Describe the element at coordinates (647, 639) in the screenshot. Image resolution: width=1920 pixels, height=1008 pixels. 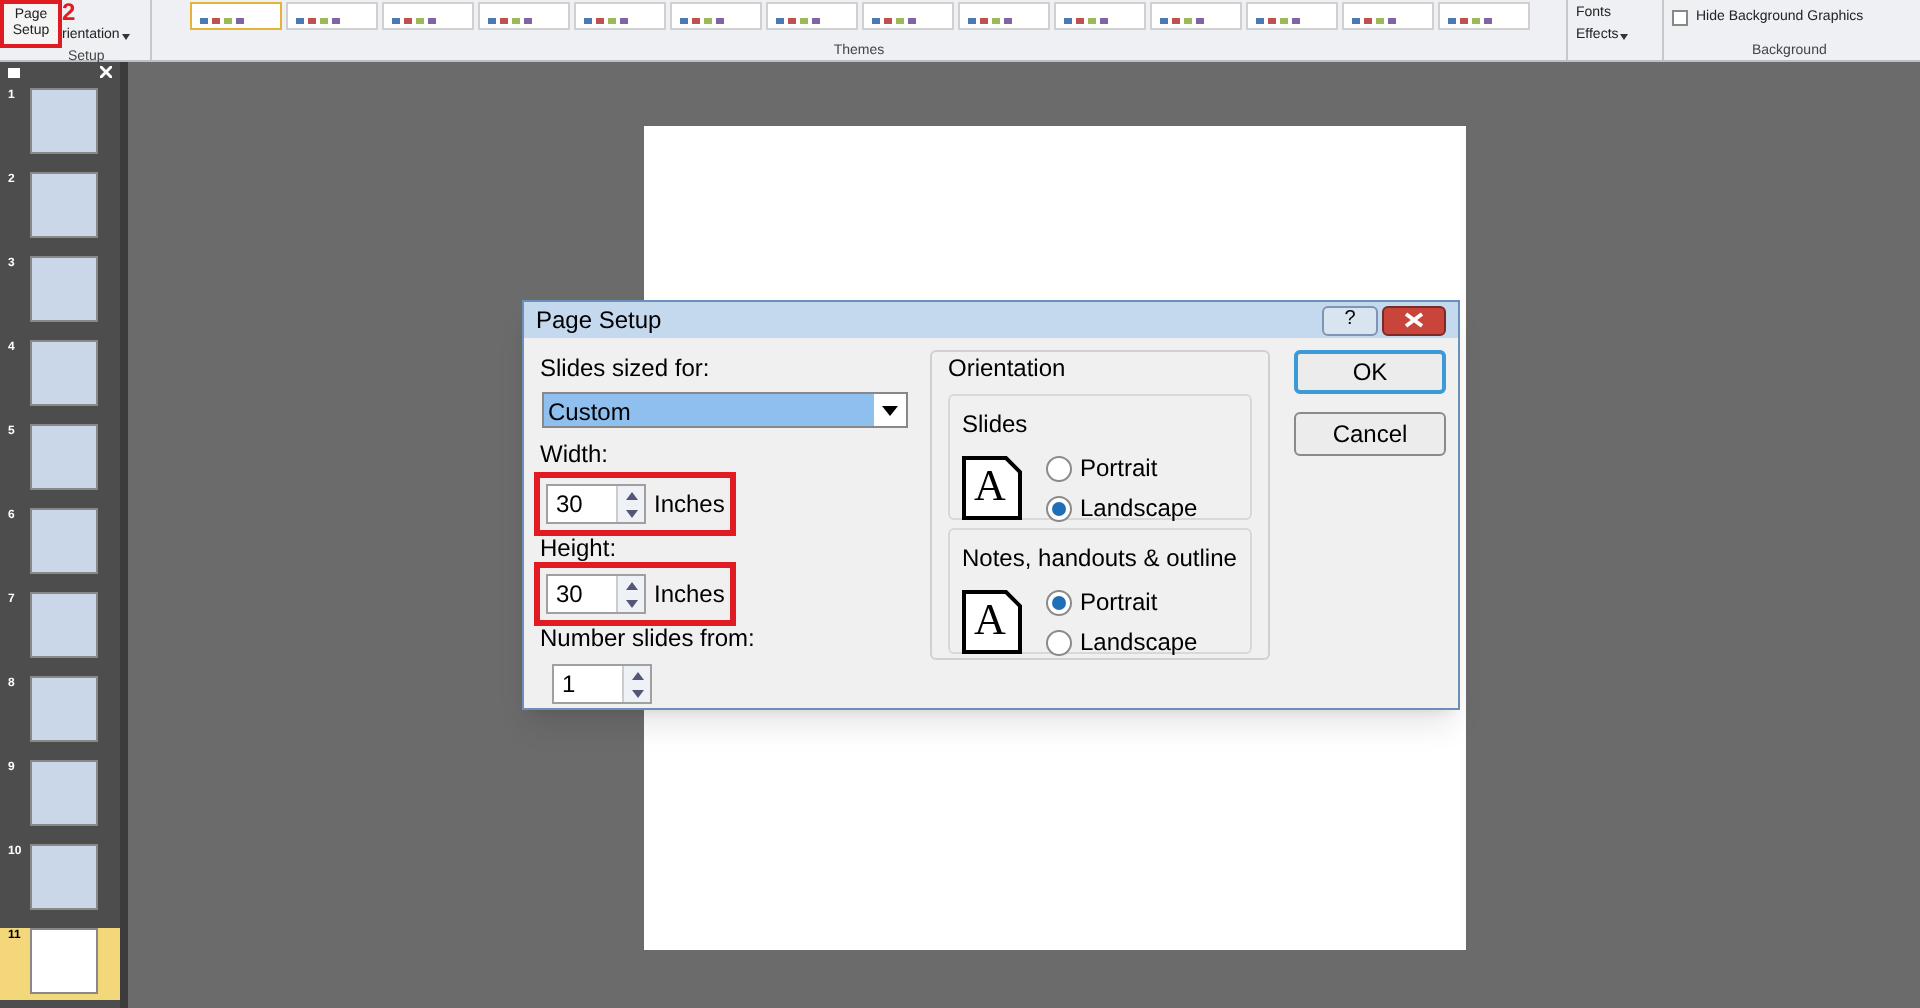
I see `field-label: Number slides from:` at that location.